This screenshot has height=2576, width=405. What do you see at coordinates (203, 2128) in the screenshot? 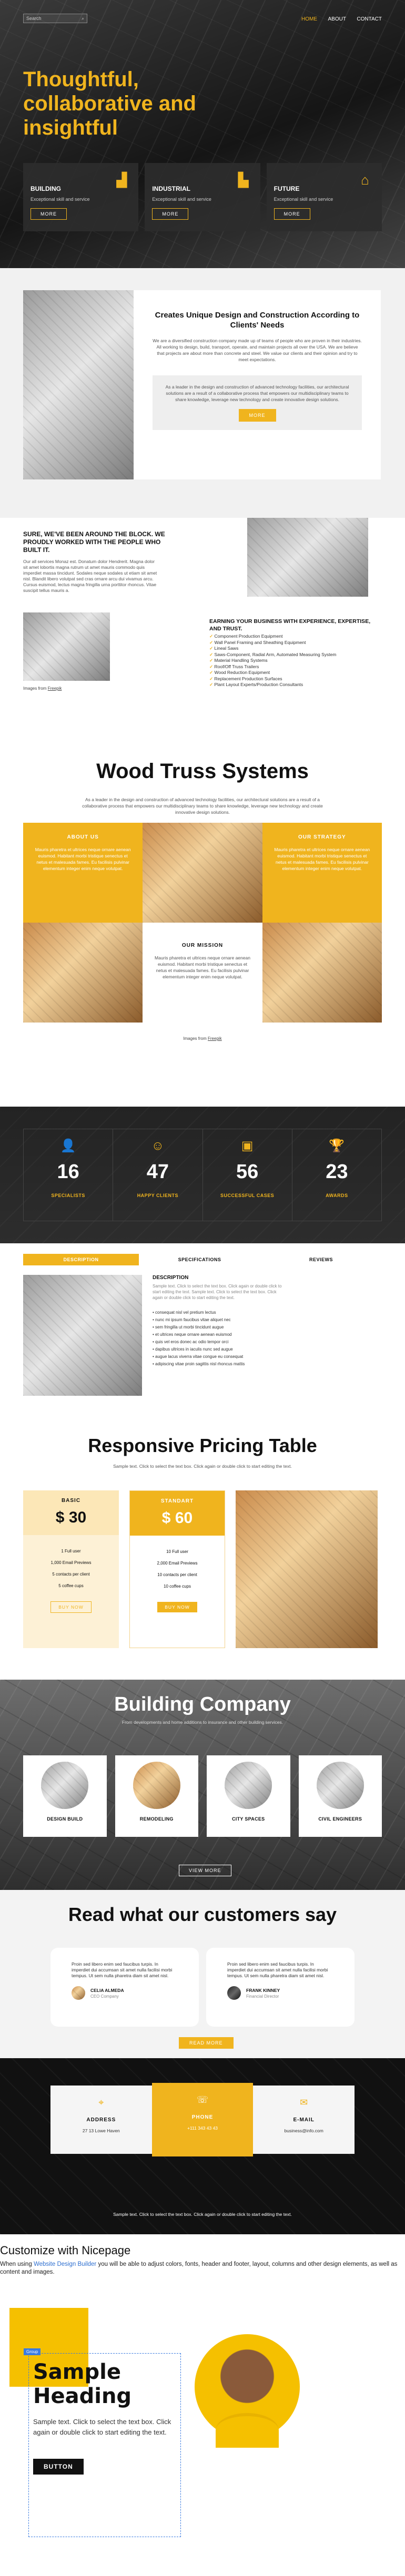
I see `contact-value: +111 343 43 43` at bounding box center [203, 2128].